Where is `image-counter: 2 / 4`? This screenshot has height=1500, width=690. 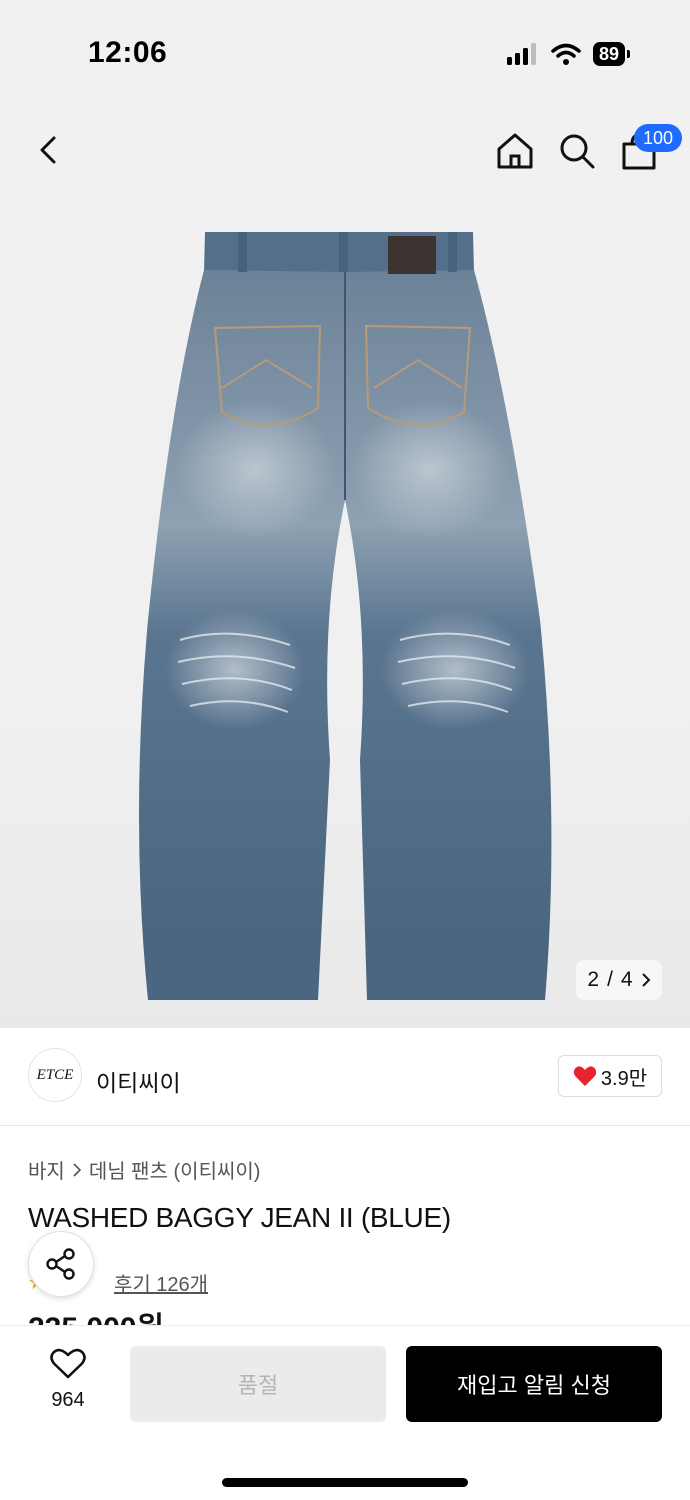
image-counter: 2 / 4 is located at coordinates (619, 980).